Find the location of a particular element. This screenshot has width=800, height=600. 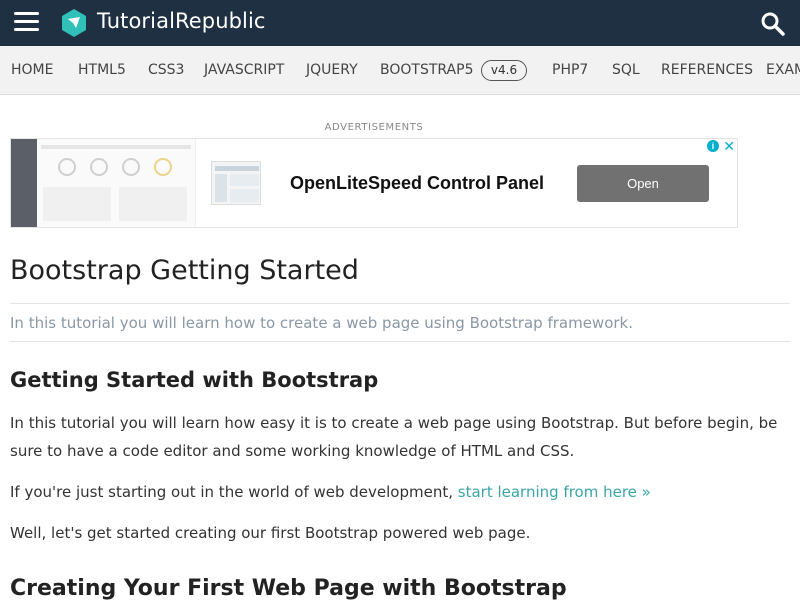

ad-open-button: Open is located at coordinates (643, 183).